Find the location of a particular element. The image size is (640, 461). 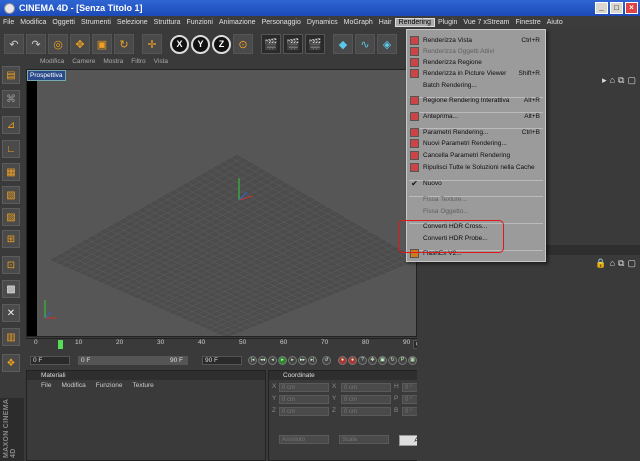

viewport-menu-filtro: Filtro is located at coordinates (138, 63).